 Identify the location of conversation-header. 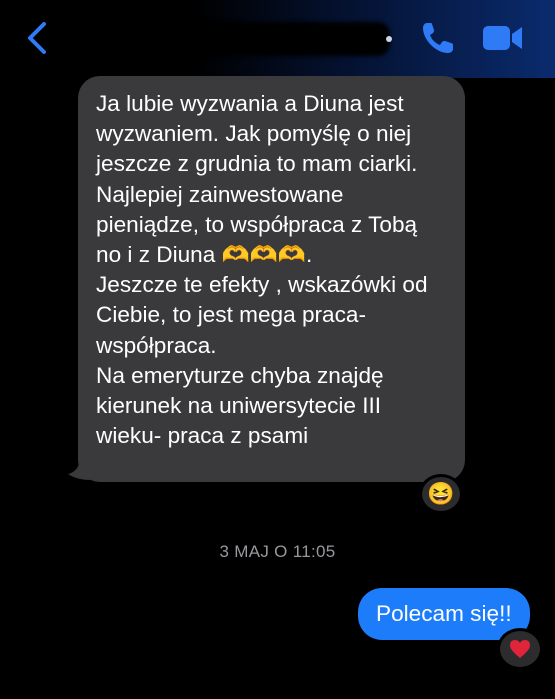
(277, 39).